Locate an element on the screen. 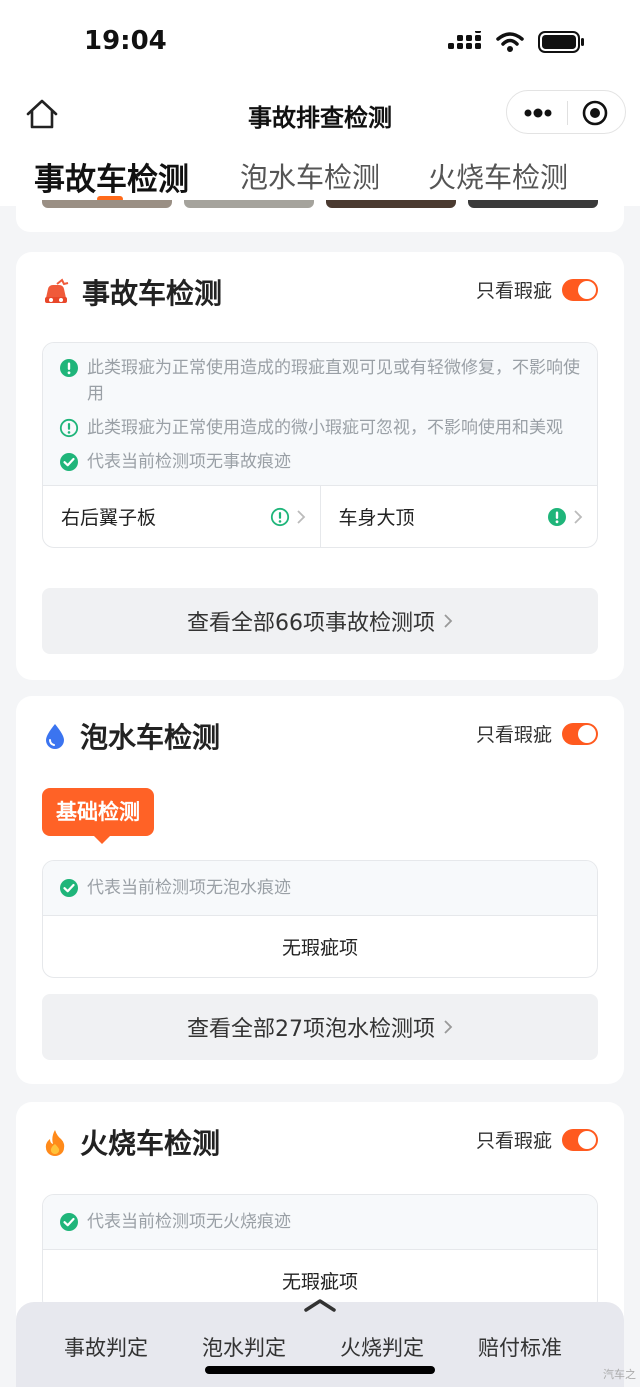 This screenshot has height=1387, width=640. legend-text: 代表当前检测项无火烧痕迹 is located at coordinates (189, 1222).